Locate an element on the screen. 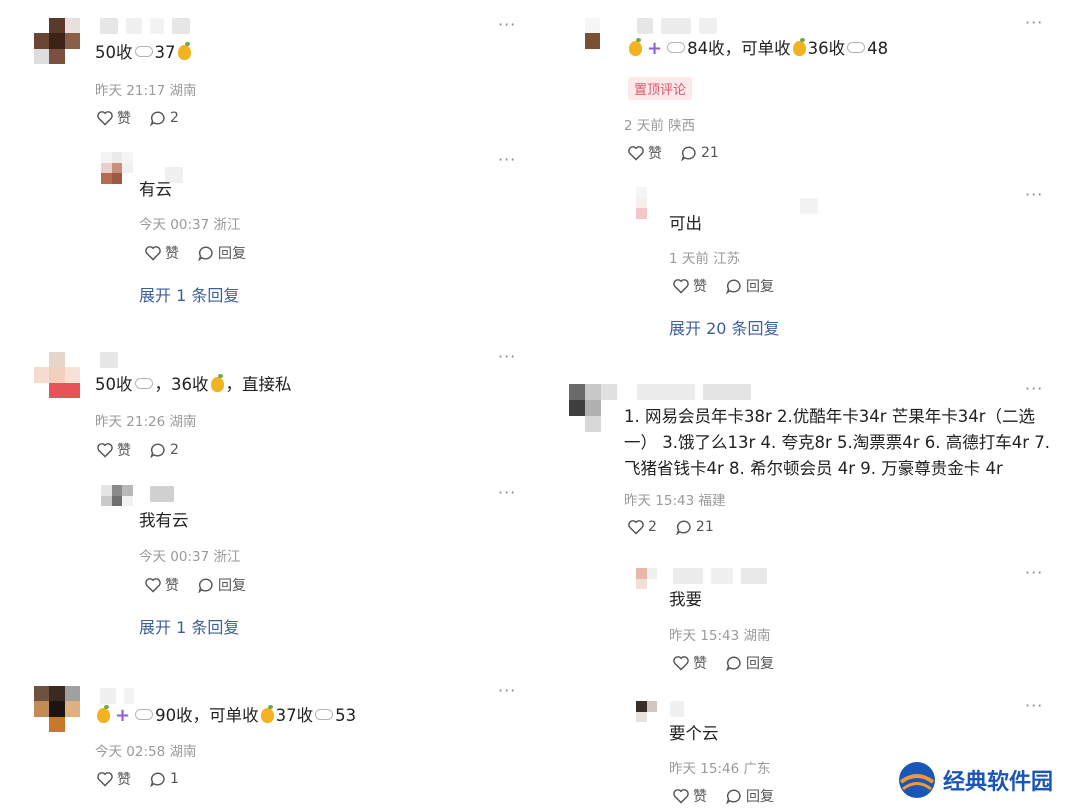  comment-button: 1 is located at coordinates (164, 779).